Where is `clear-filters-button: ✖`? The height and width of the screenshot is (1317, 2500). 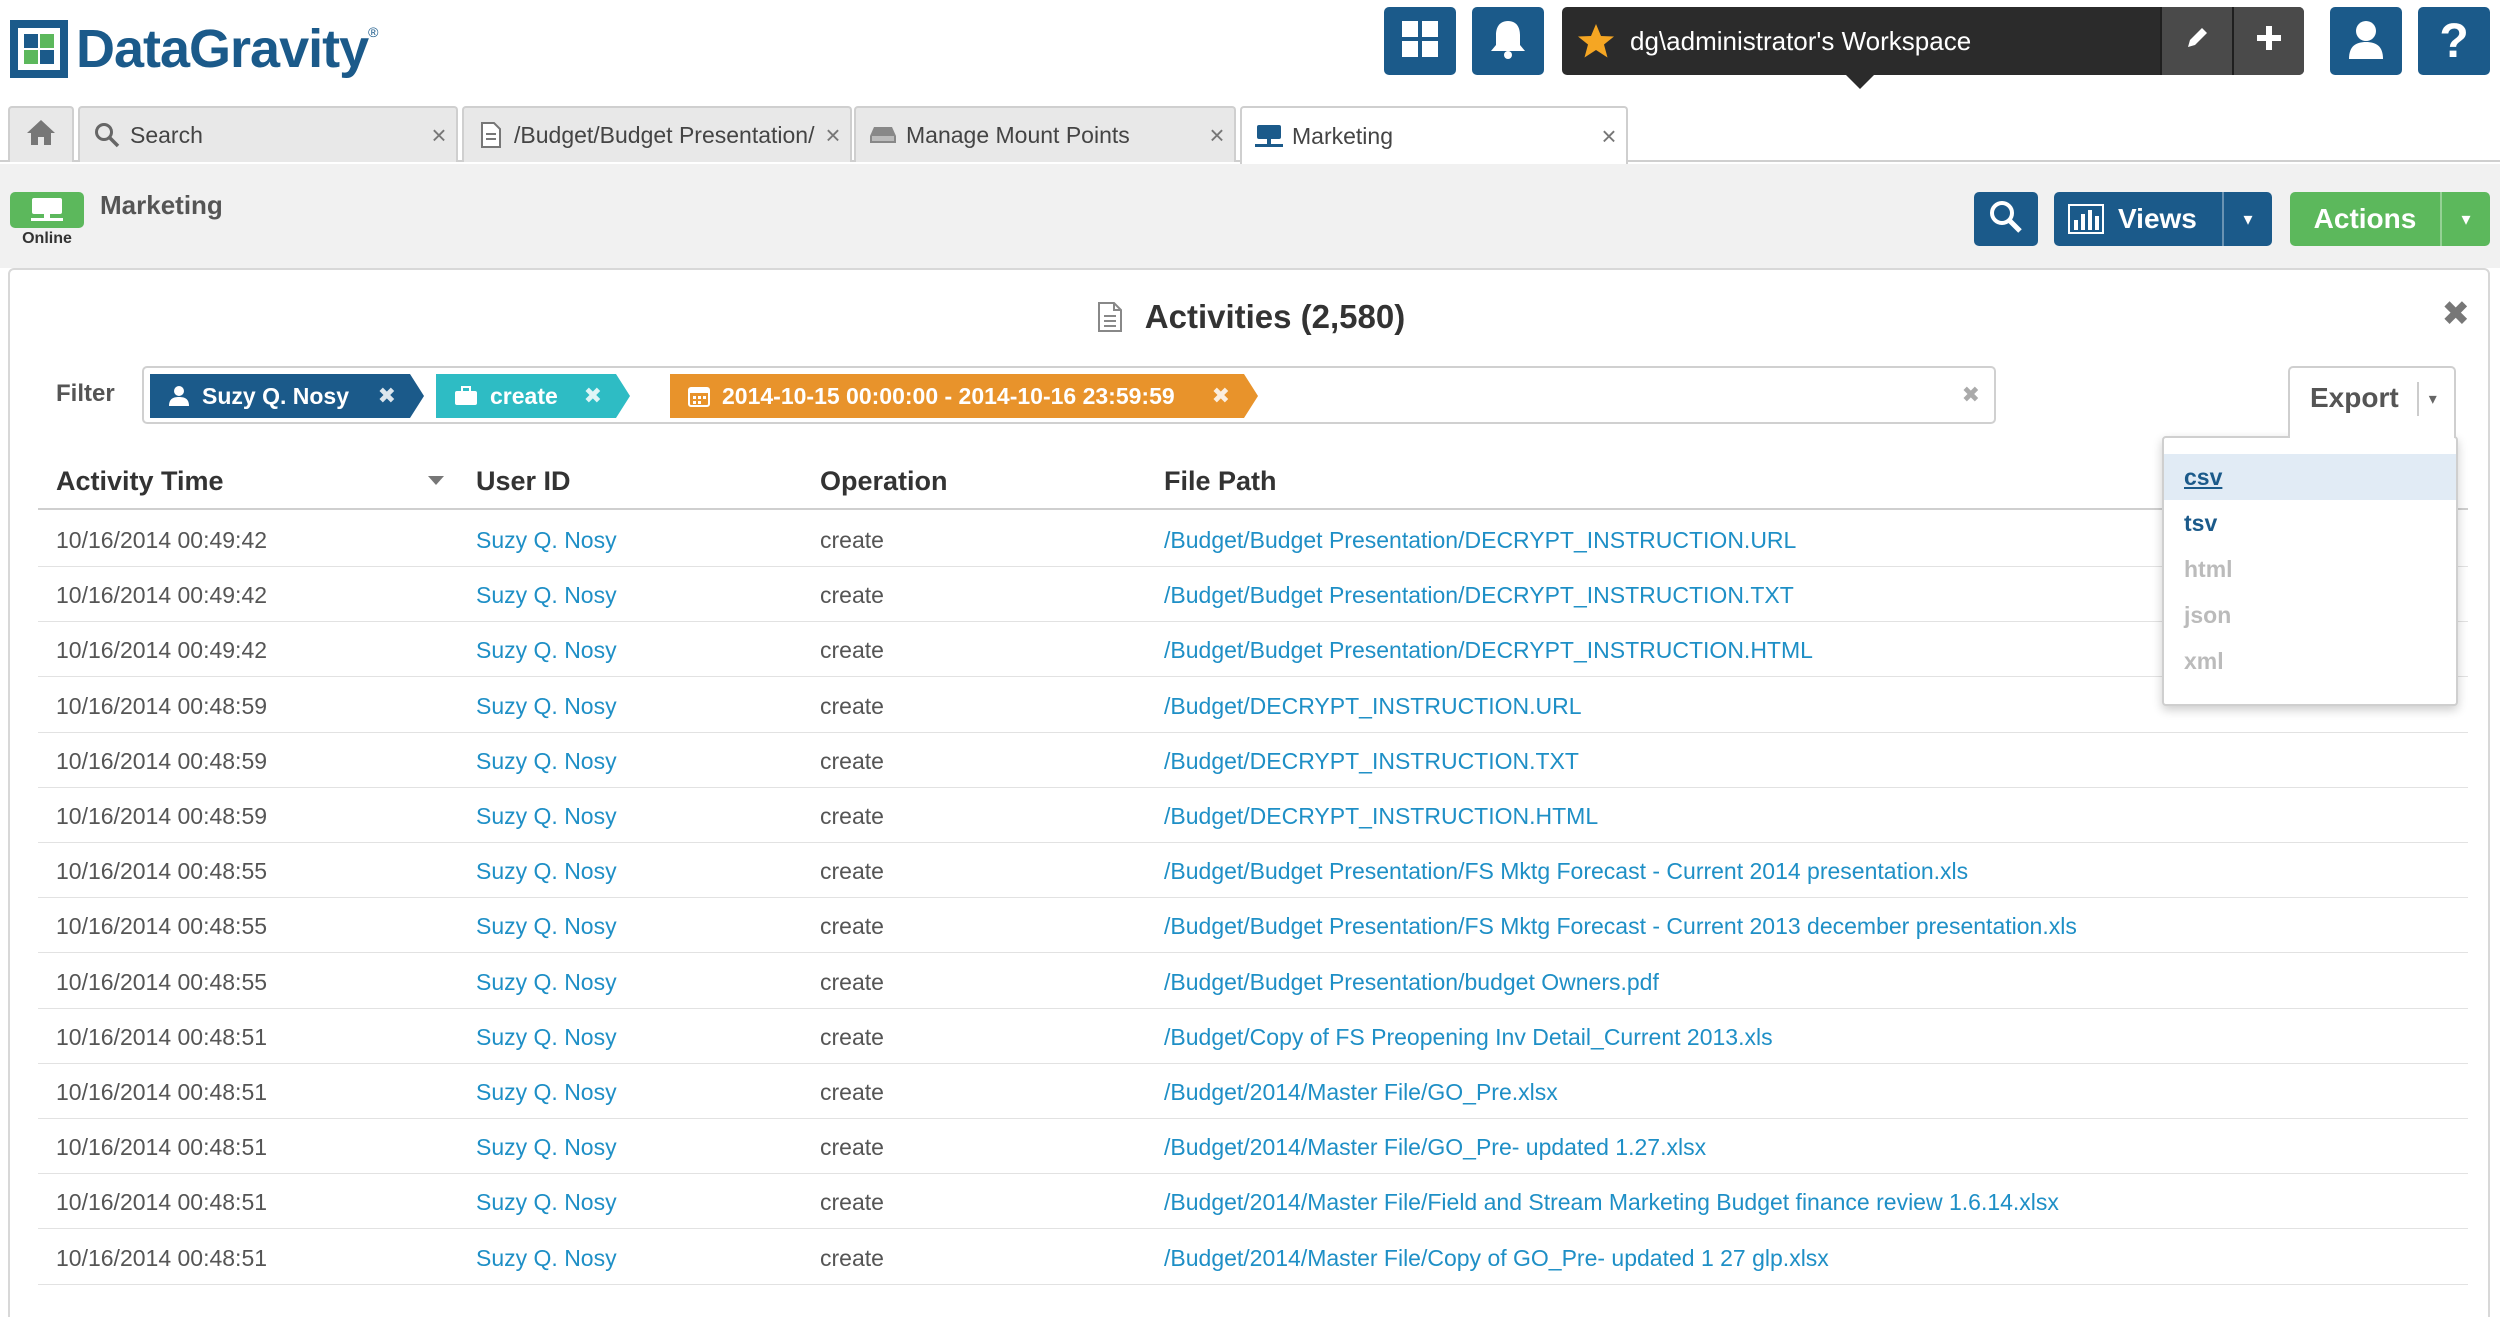
clear-filters-button: ✖ is located at coordinates (1971, 395).